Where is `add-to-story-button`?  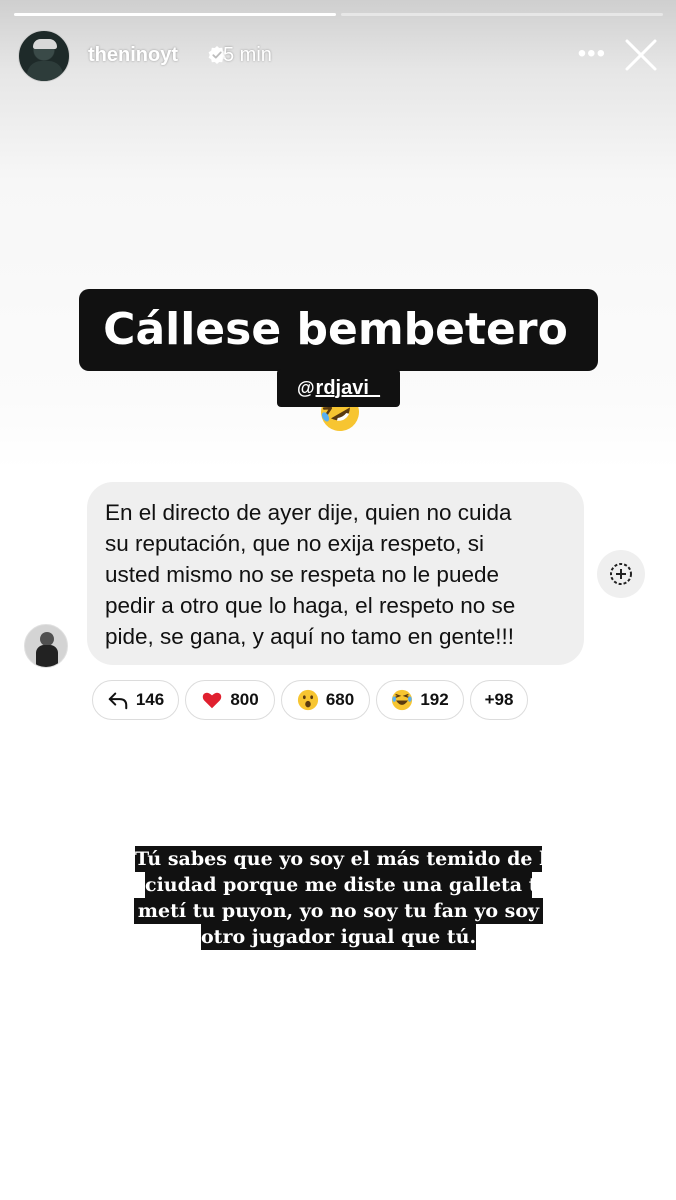 add-to-story-button is located at coordinates (621, 574).